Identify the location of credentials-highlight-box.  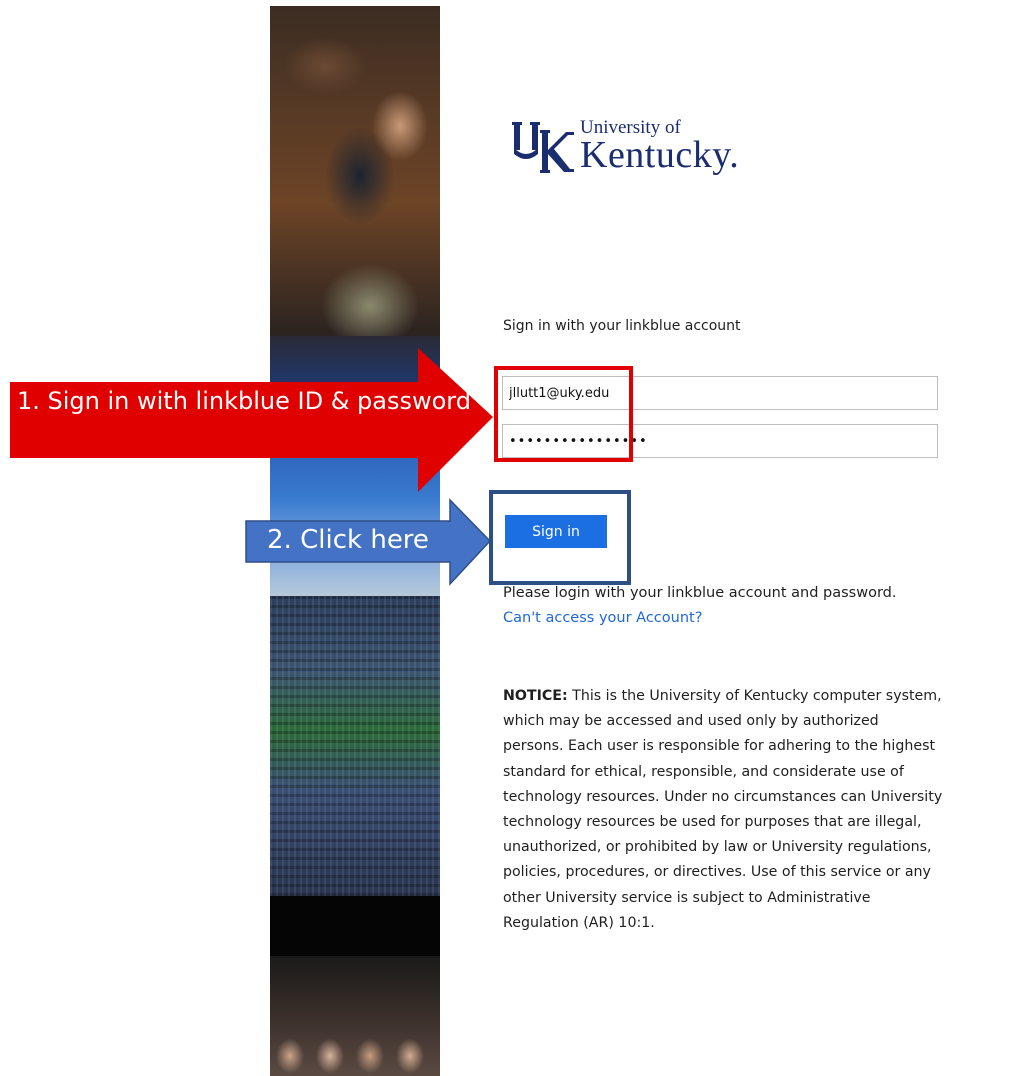
(563, 414).